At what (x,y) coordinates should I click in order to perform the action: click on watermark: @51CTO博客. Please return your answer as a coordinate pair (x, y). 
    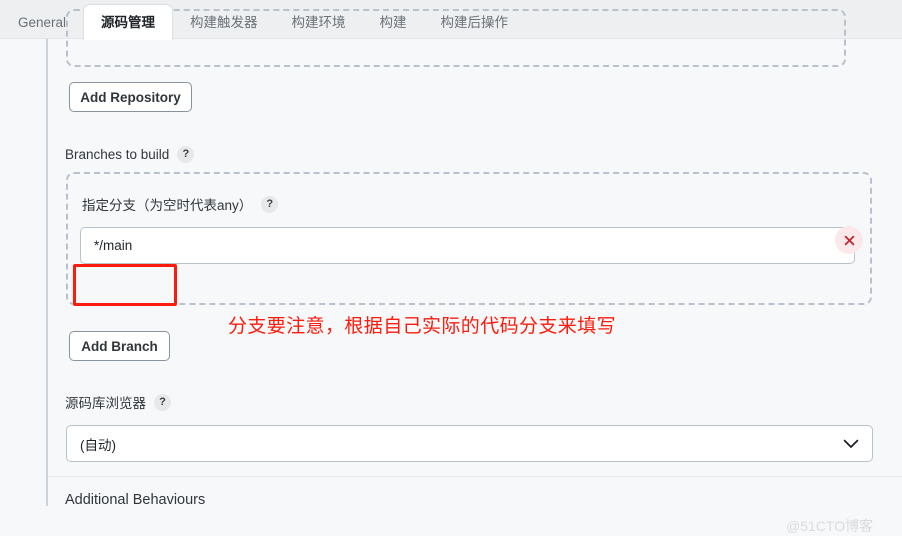
    Looking at the image, I should click on (830, 526).